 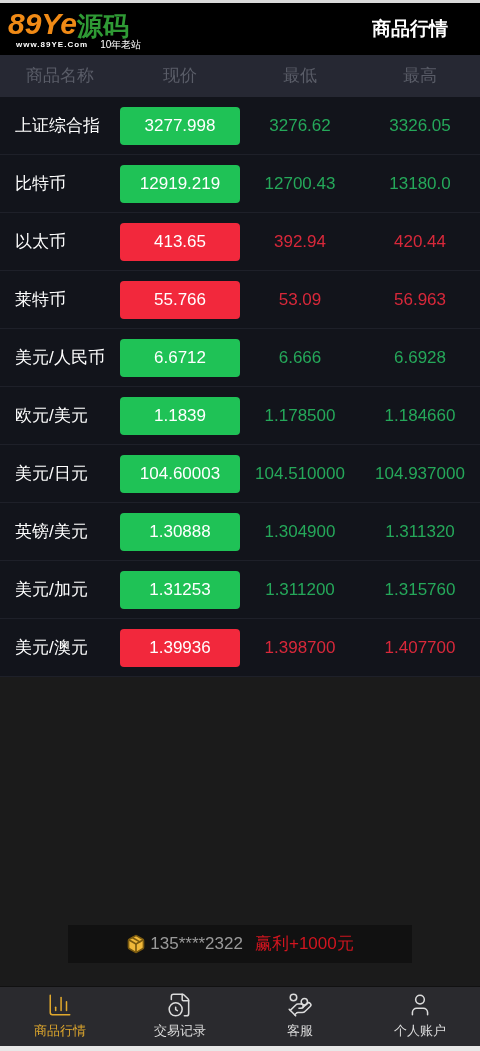 I want to click on high-price: 1.311320, so click(x=420, y=531).